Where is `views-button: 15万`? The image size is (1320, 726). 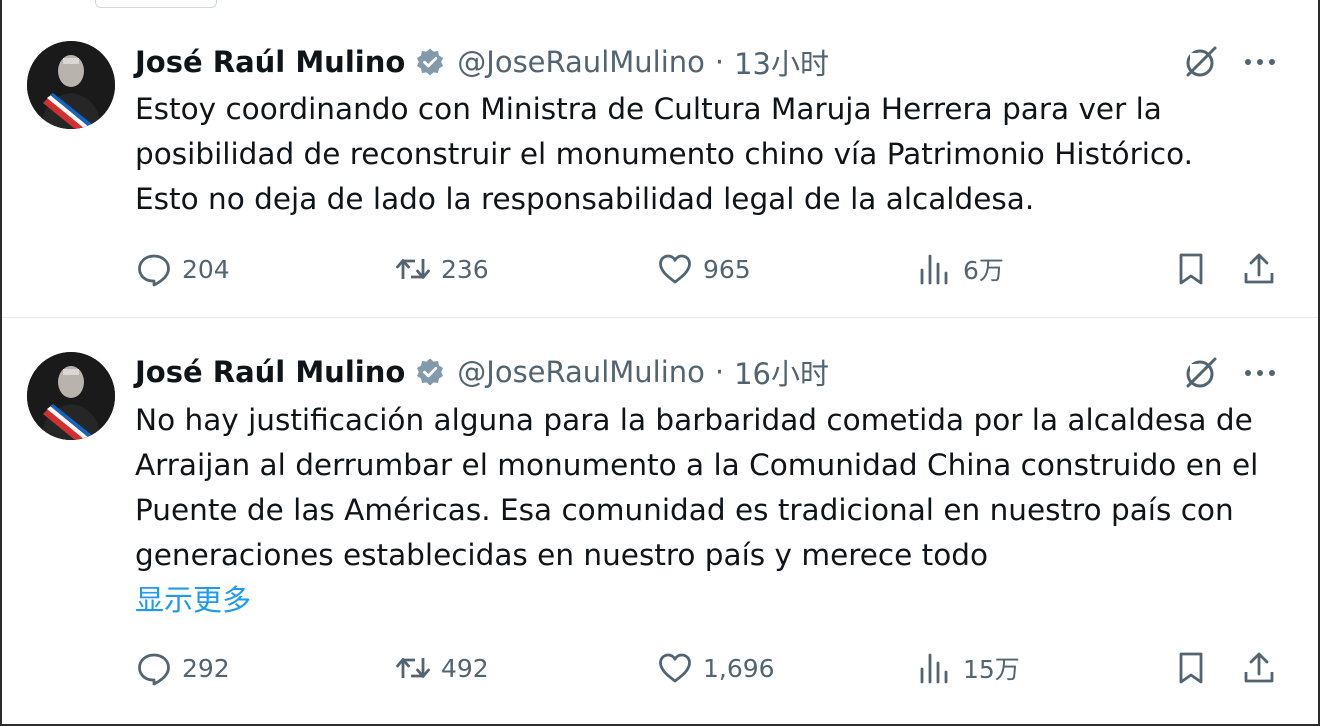 views-button: 15万 is located at coordinates (968, 668).